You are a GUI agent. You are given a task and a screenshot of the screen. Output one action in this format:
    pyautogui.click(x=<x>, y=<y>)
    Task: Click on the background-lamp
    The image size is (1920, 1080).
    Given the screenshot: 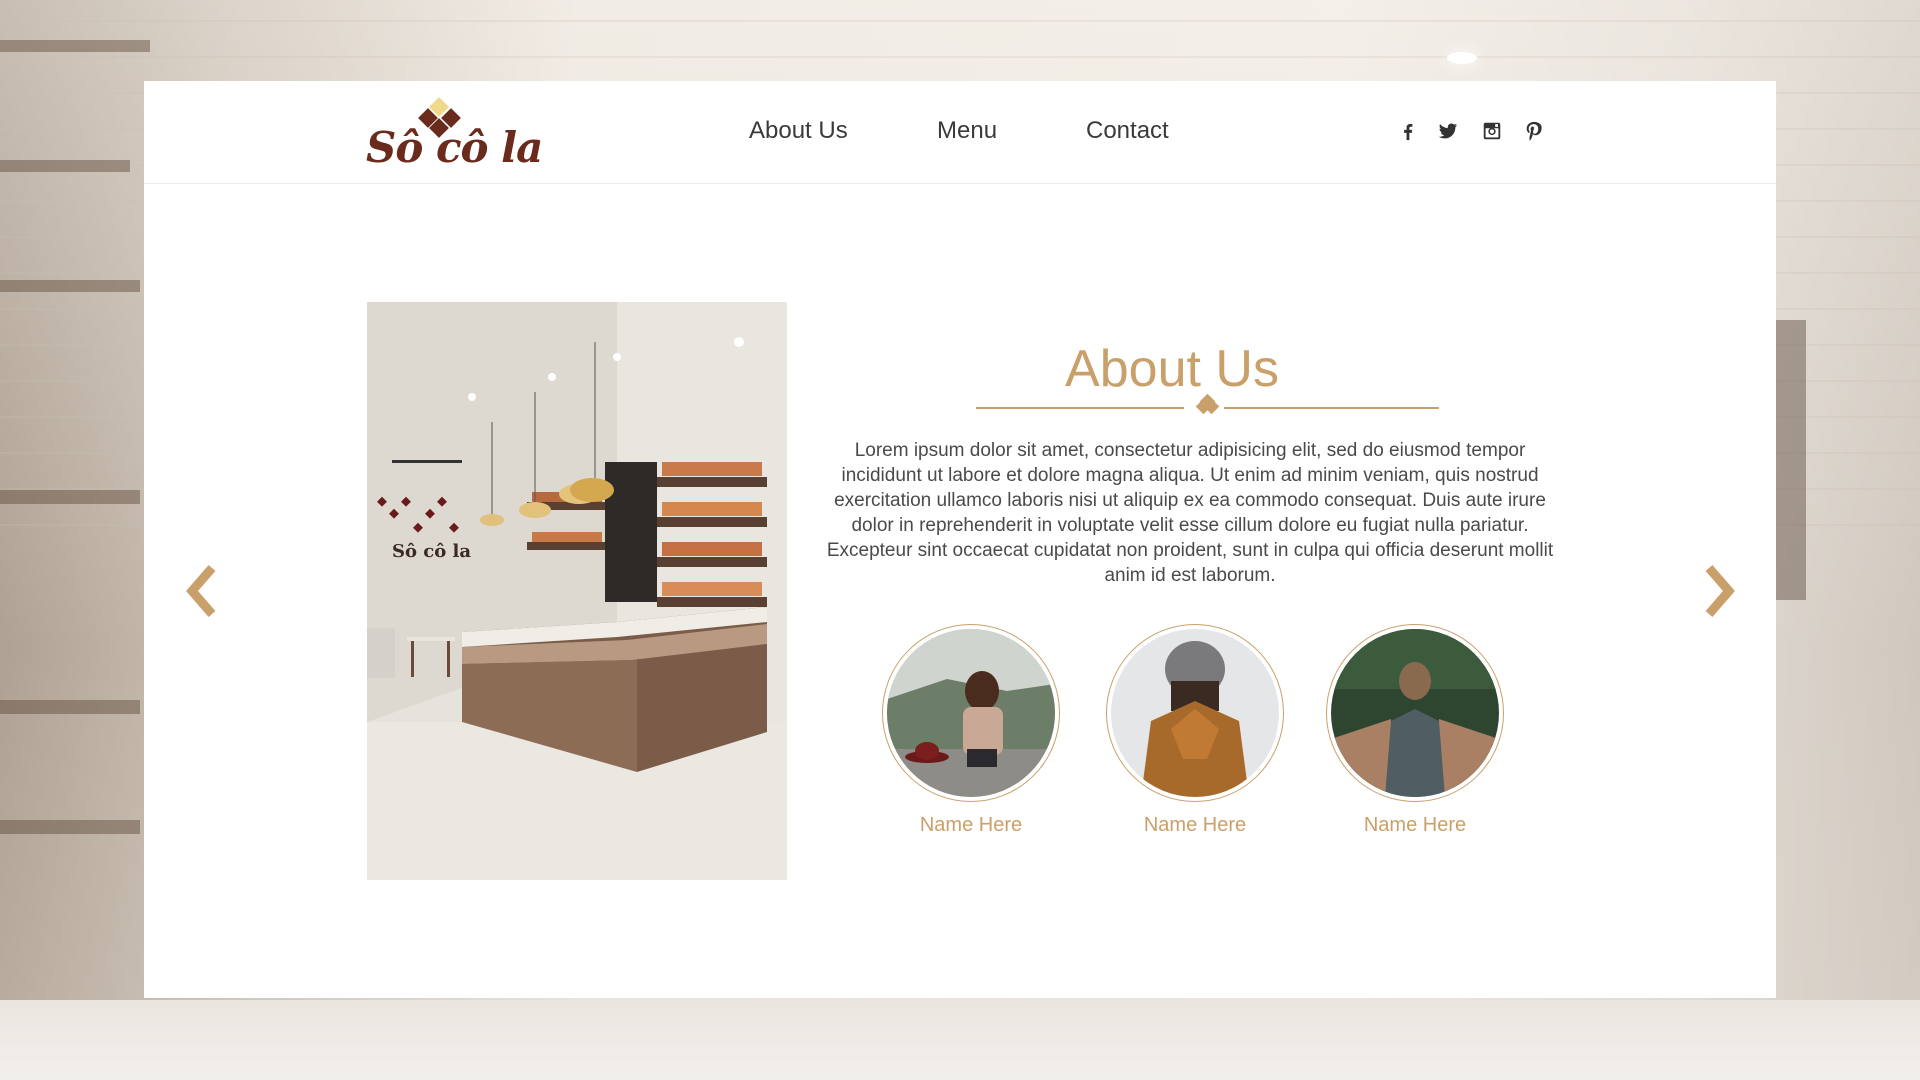 What is the action you would take?
    pyautogui.click(x=1462, y=58)
    